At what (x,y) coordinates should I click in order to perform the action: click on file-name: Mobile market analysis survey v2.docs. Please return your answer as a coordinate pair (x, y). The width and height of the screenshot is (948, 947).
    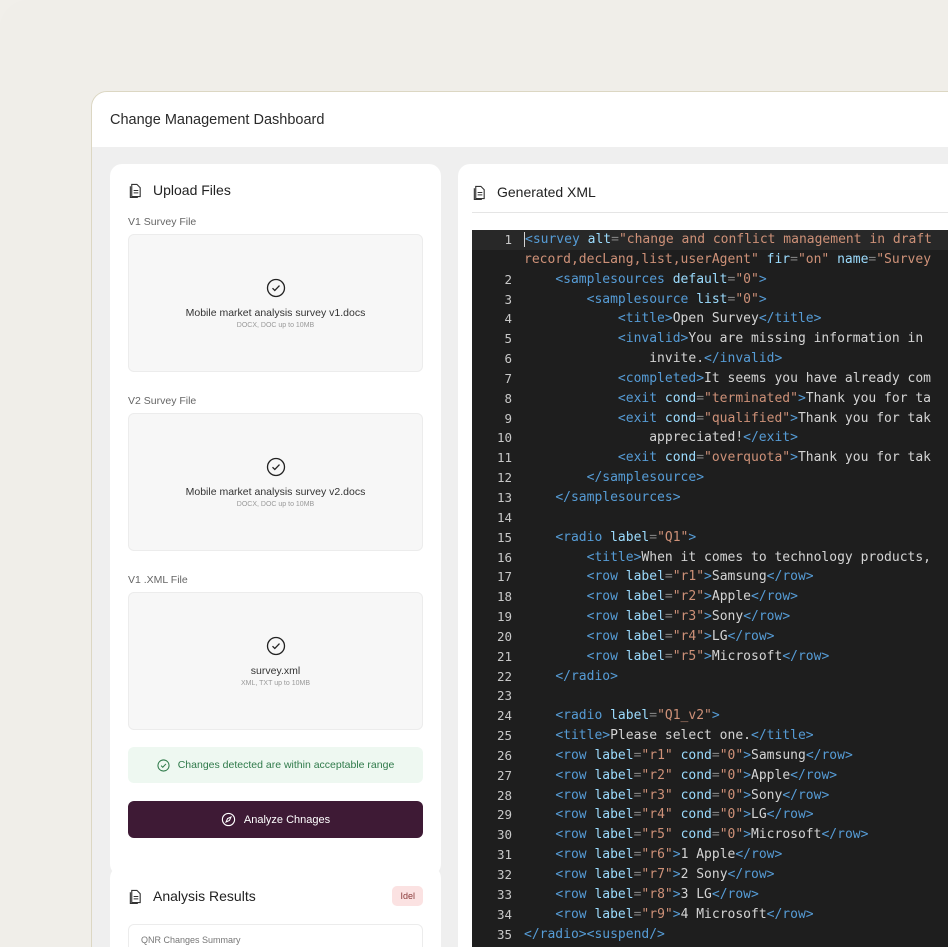
    Looking at the image, I should click on (275, 491).